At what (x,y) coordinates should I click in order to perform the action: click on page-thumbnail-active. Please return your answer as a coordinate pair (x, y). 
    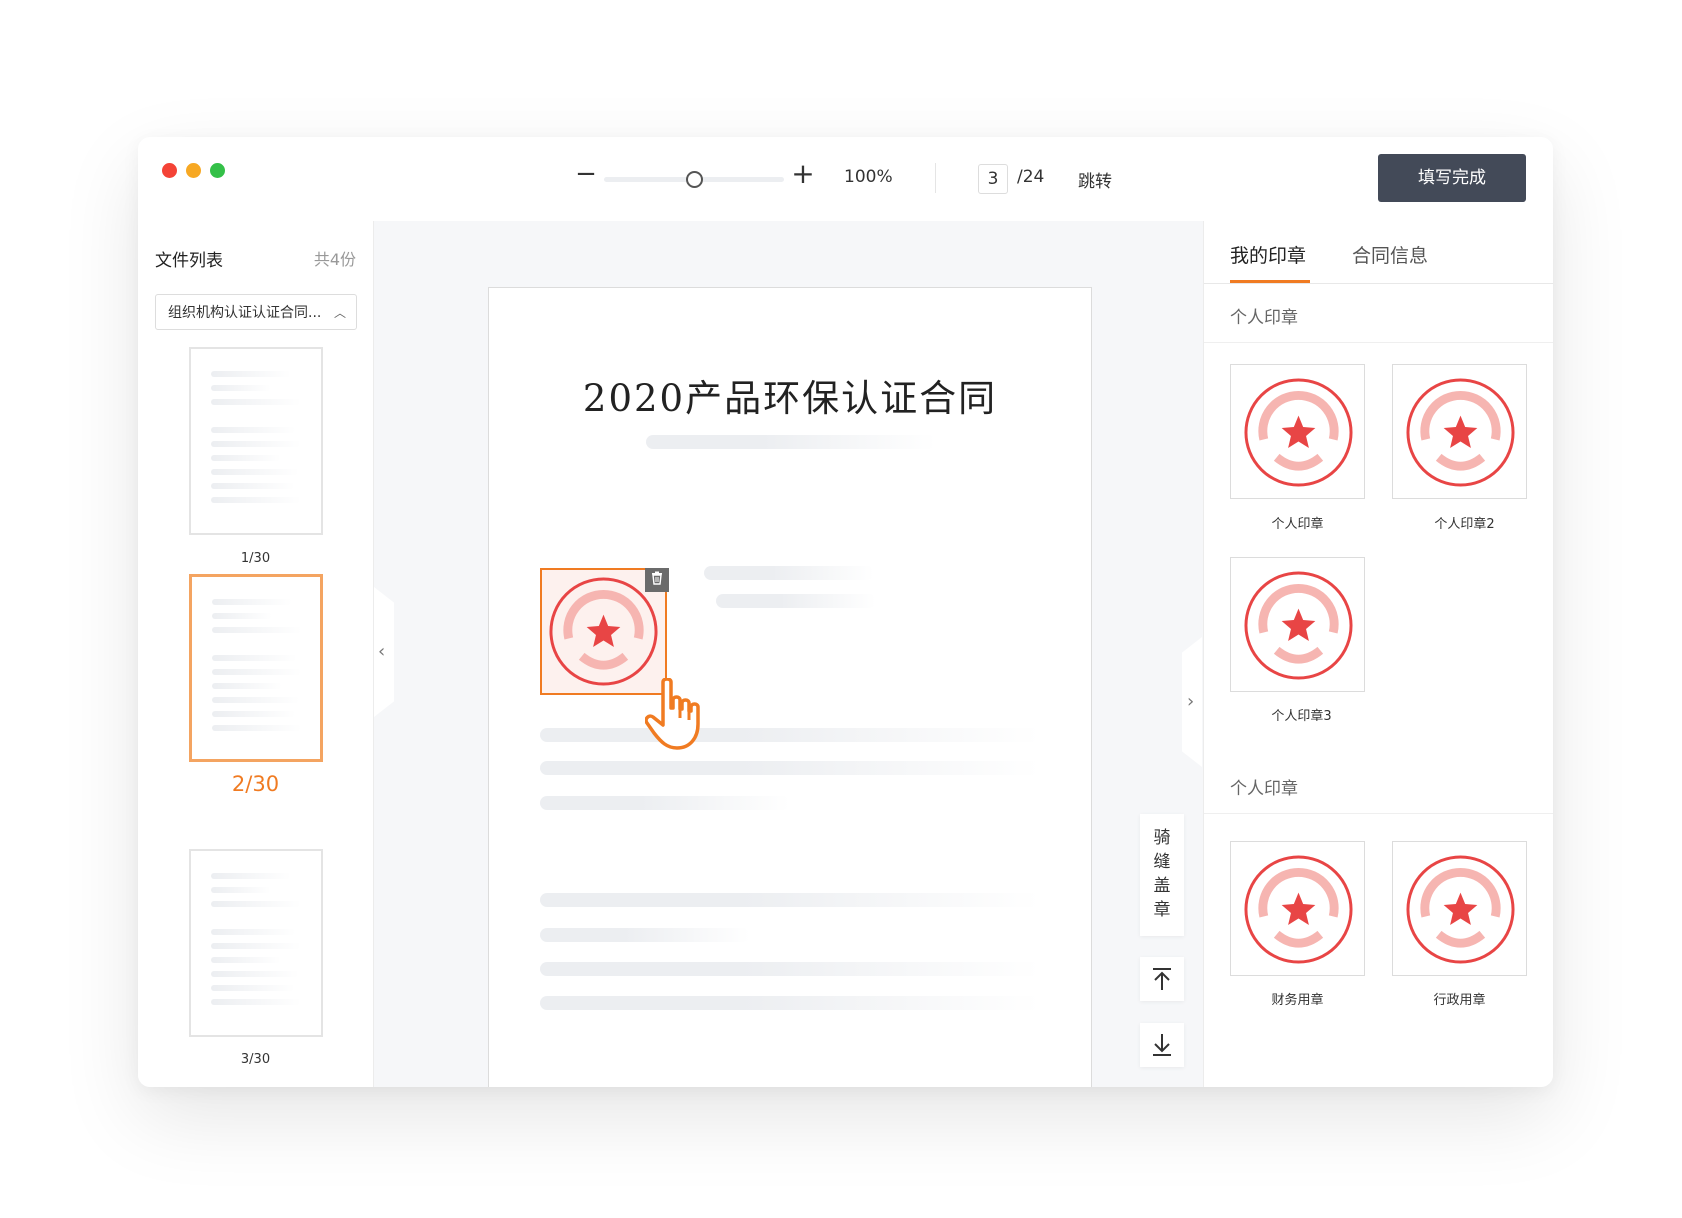
    Looking at the image, I should click on (256, 668).